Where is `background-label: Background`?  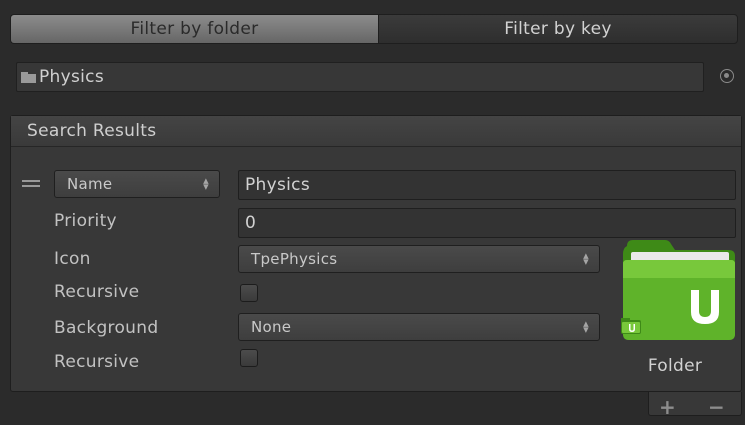 background-label: Background is located at coordinates (106, 328).